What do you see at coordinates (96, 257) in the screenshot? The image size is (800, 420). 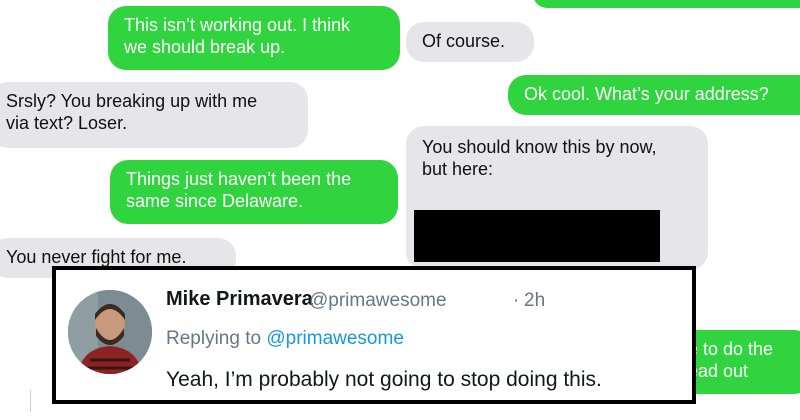 I see `message-line: You never fight for me.` at bounding box center [96, 257].